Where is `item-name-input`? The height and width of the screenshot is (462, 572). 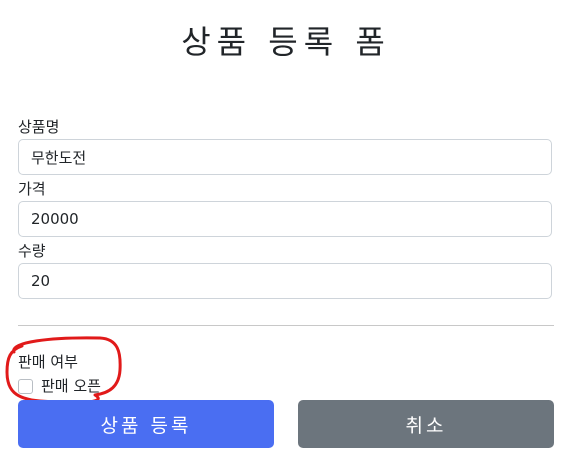
item-name-input is located at coordinates (285, 157).